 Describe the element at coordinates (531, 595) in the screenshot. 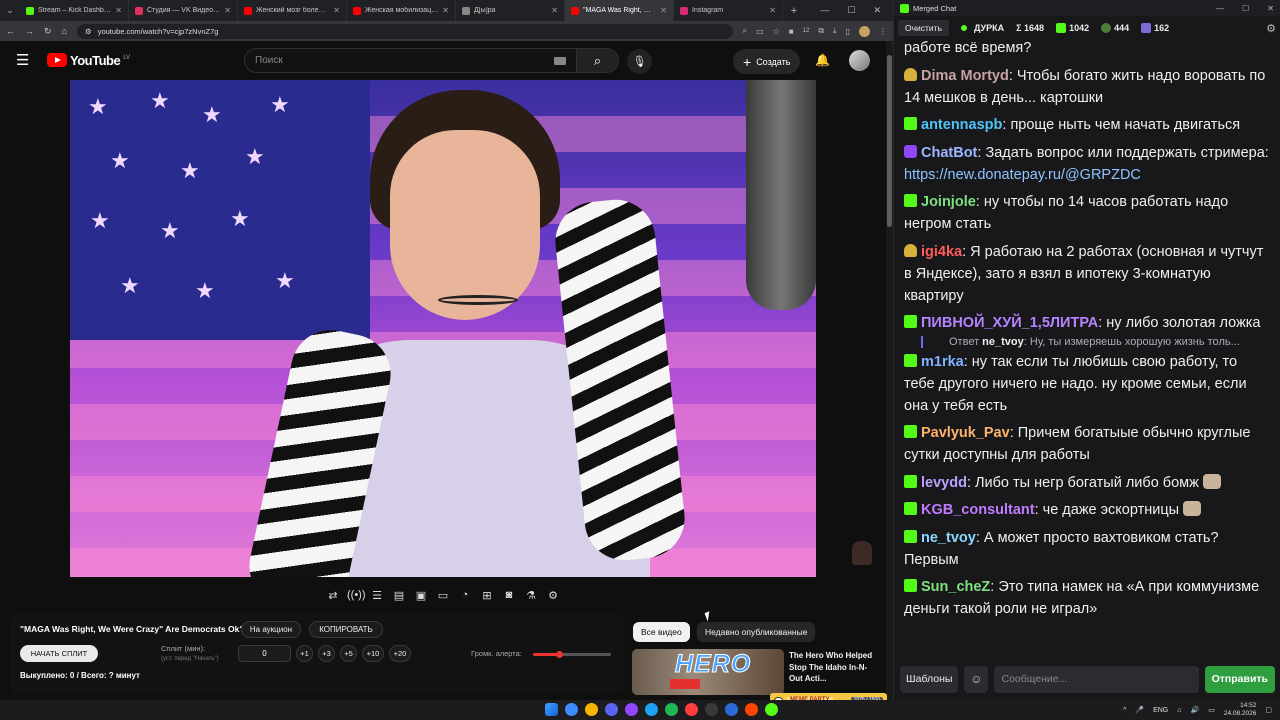

I see `flask-icon: ⚗` at that location.